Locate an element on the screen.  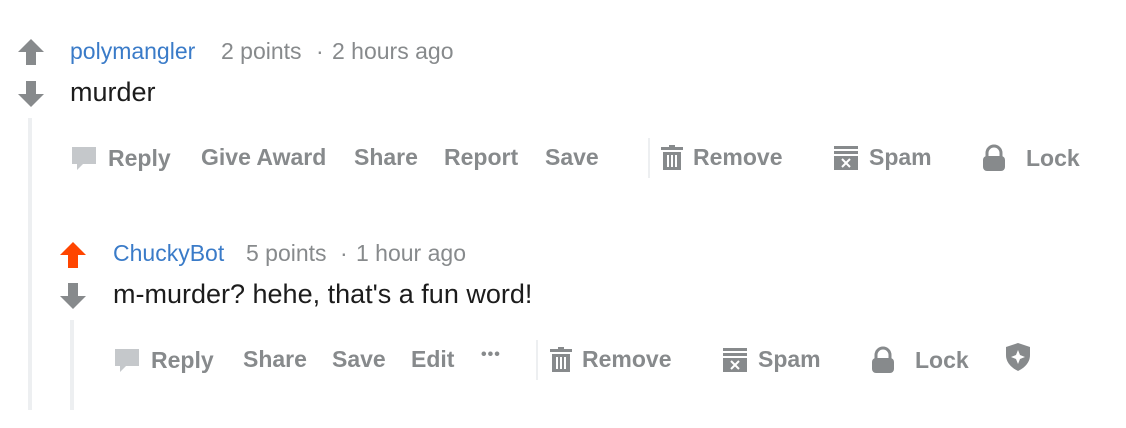
report-button: Report is located at coordinates (481, 157).